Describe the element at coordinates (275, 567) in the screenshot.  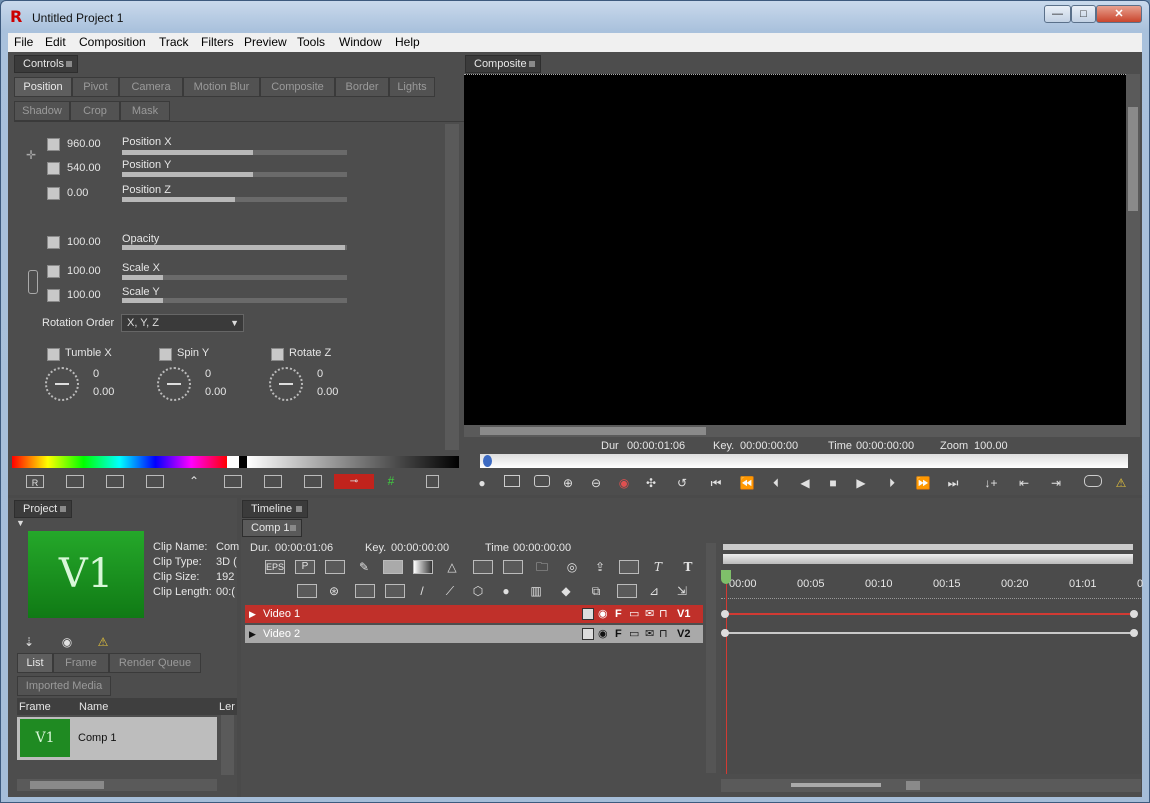
I see `eps-button: EPS` at that location.